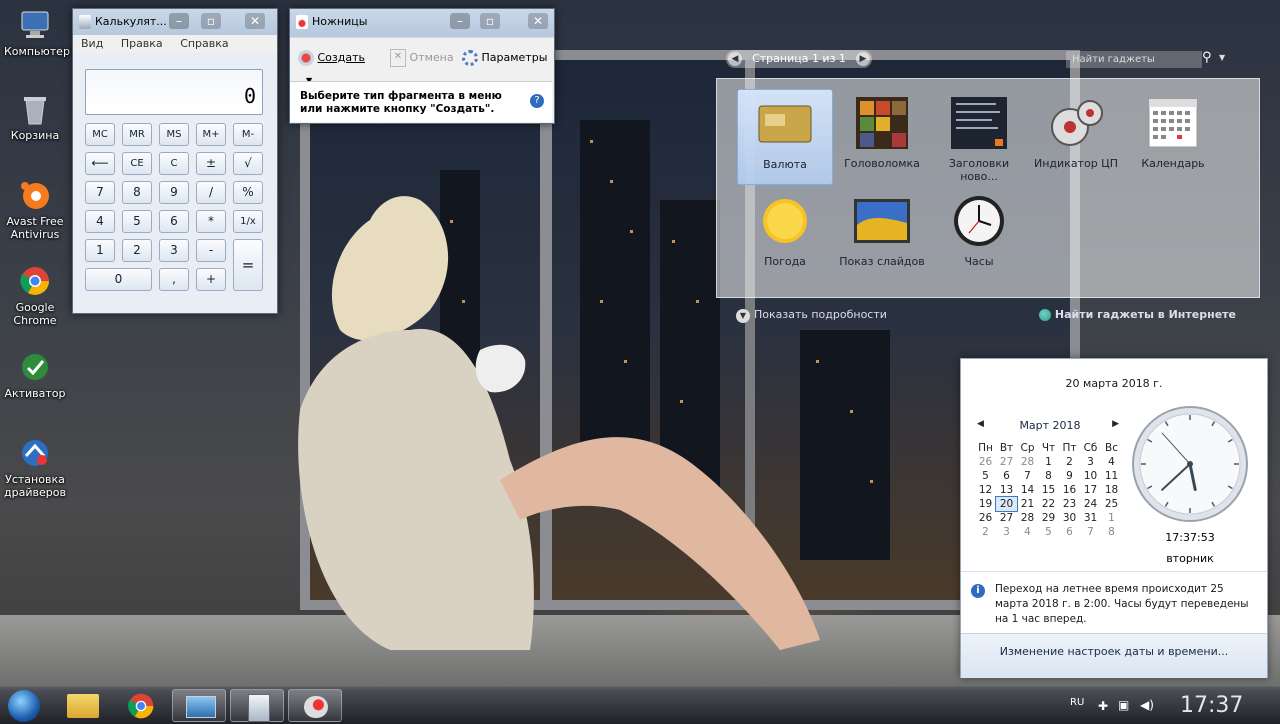 Image resolution: width=1280 pixels, height=724 pixels. I want to click on calendar-day: 10, so click(1090, 476).